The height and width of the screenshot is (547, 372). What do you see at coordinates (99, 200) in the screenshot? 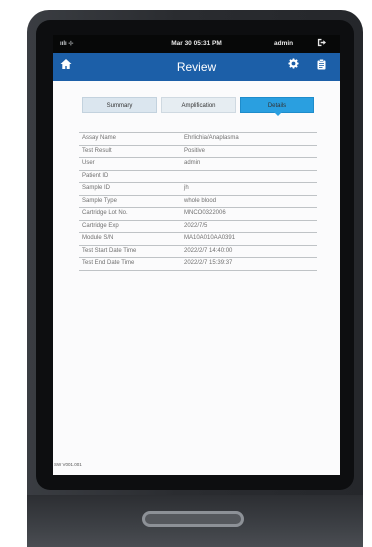
I see `row-label: Sample Type` at bounding box center [99, 200].